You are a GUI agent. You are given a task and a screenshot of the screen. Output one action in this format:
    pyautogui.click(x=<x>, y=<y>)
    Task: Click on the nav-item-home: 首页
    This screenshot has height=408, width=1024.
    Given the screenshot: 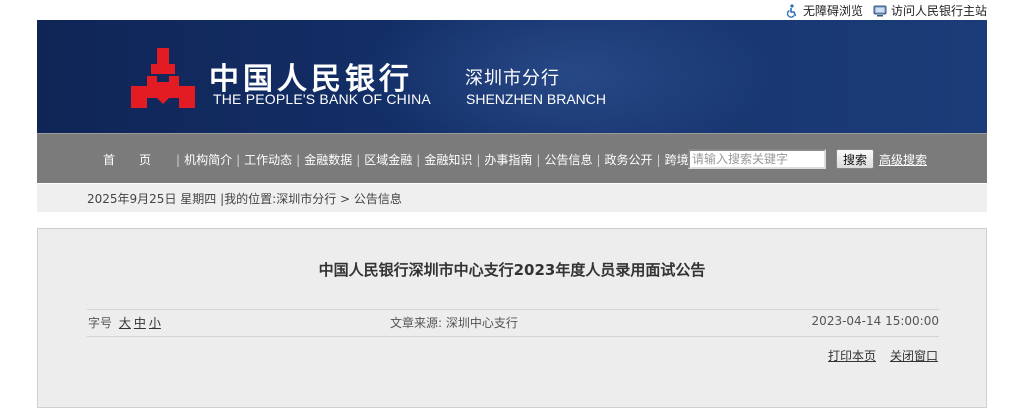 What is the action you would take?
    pyautogui.click(x=137, y=159)
    